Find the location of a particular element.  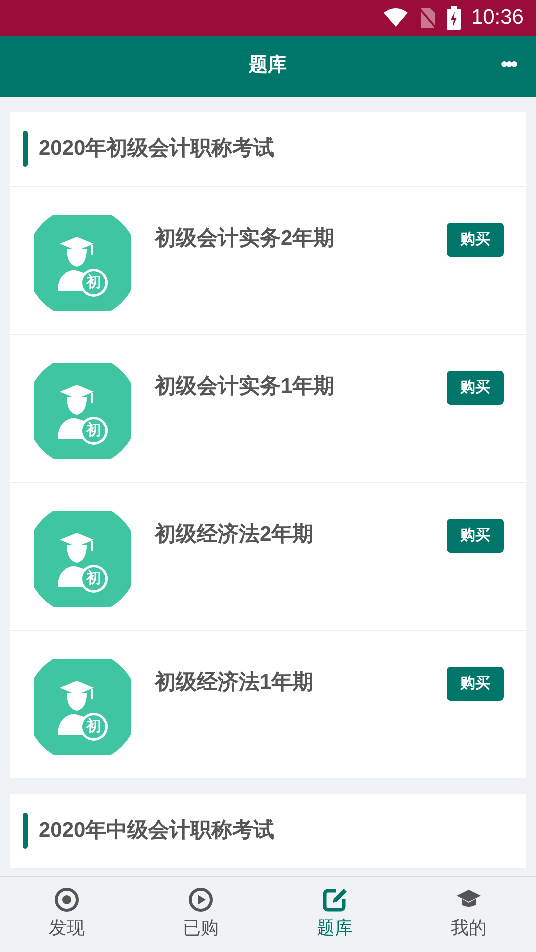

course-name: 初级经济法1年期 is located at coordinates (235, 683).